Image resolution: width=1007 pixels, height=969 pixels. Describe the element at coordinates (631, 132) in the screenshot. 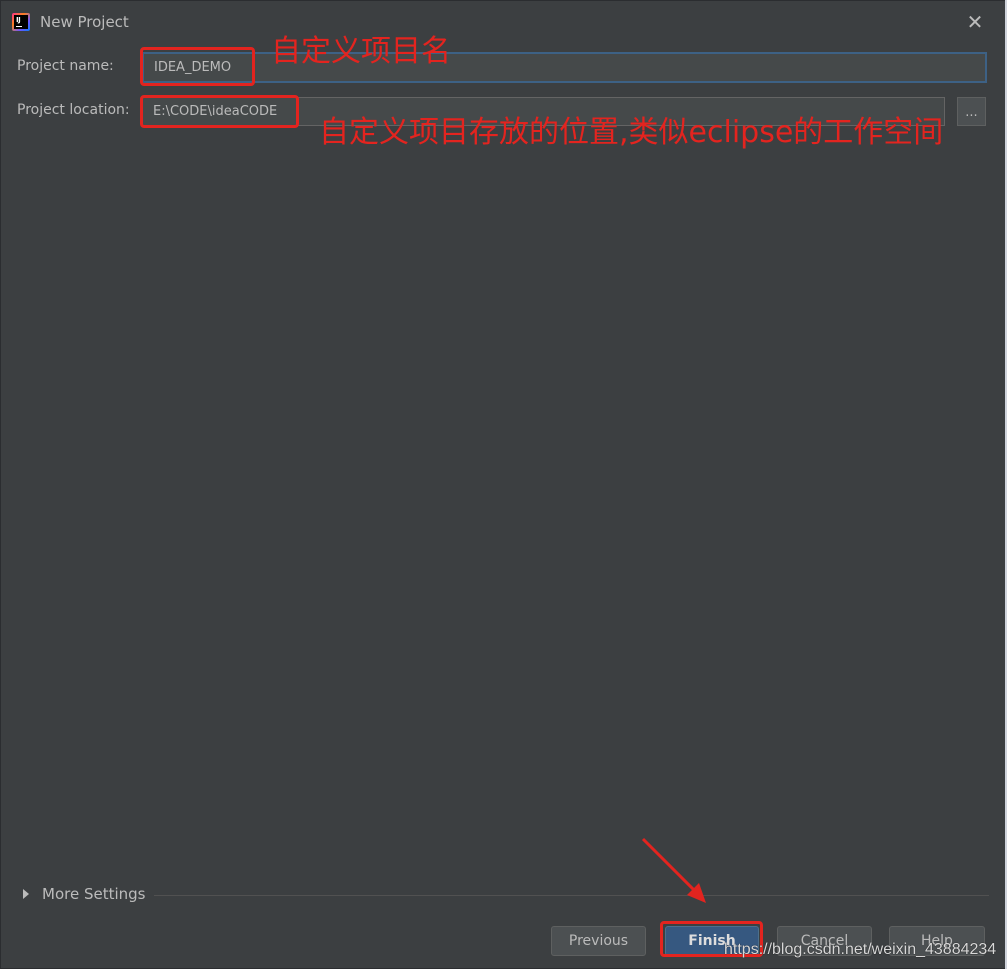

I see `location-annotation-text: 自定义项目存放的位置,类似eclipse的工作空间` at that location.